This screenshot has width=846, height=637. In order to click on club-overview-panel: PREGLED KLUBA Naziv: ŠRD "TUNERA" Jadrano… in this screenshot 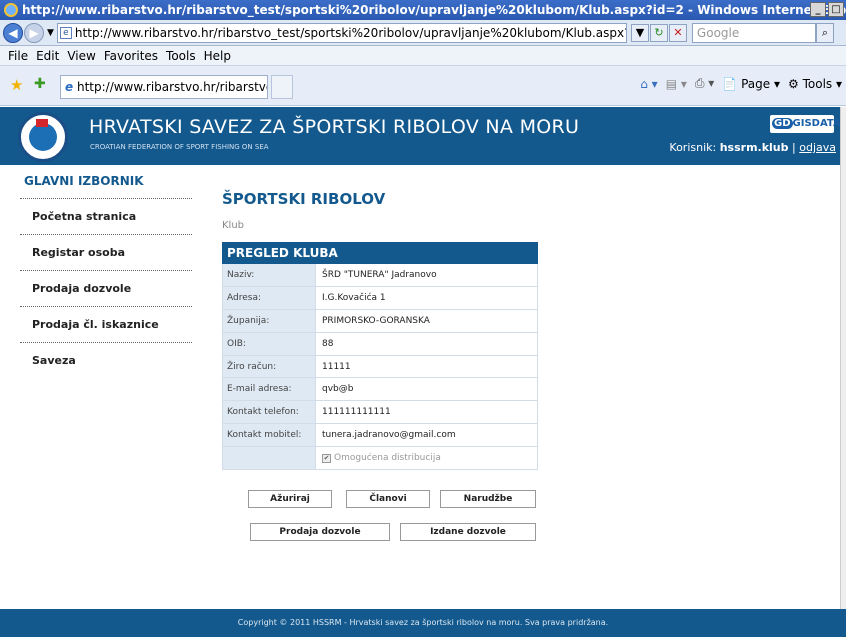, I will do `click(380, 356)`.